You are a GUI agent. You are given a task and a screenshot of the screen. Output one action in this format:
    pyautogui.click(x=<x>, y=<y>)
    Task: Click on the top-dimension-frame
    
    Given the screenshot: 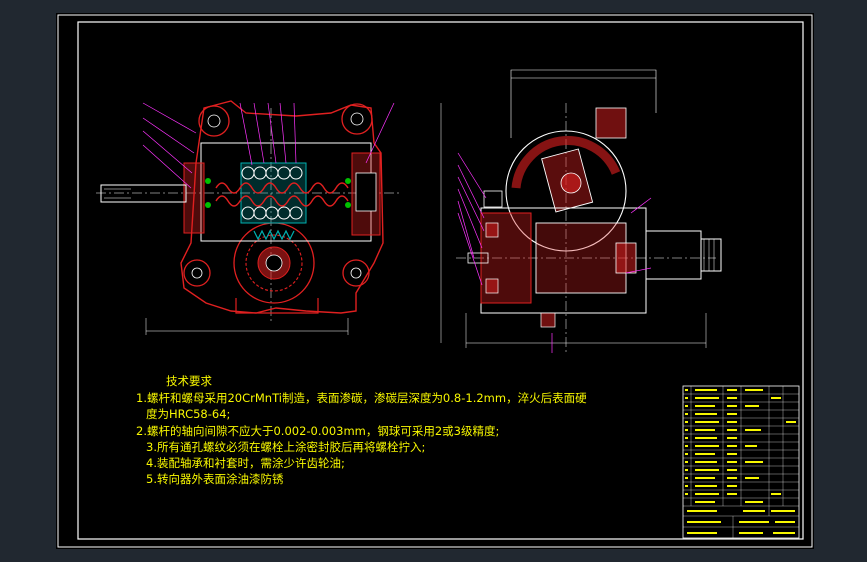 What is the action you would take?
    pyautogui.click(x=583, y=103)
    